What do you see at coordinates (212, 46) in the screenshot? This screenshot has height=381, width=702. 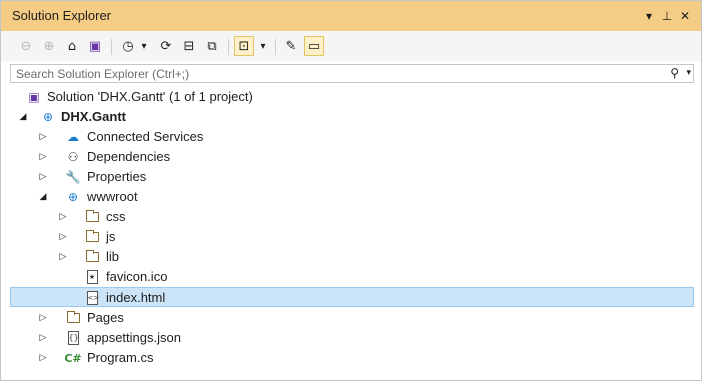 I see `show-all-files-icon: ⧉` at bounding box center [212, 46].